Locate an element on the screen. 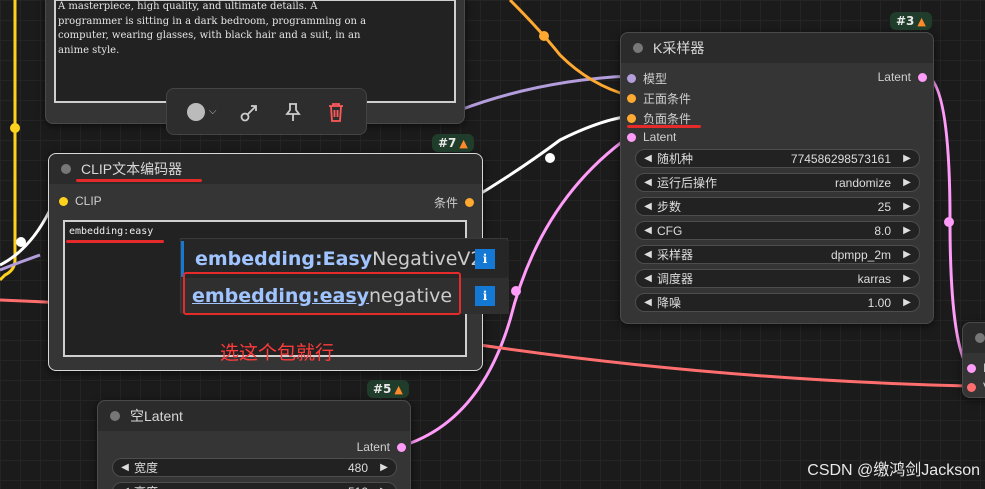 Image resolution: width=985 pixels, height=489 pixels. bypass-button is located at coordinates (250, 112).